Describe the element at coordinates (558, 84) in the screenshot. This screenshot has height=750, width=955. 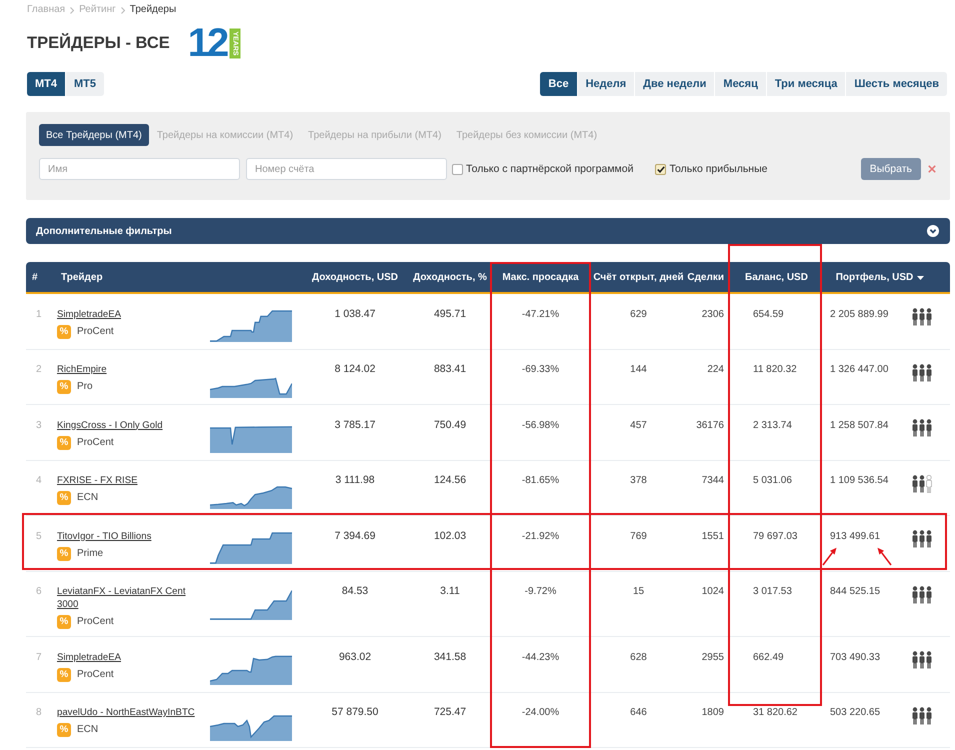
I see `period-tab: Все` at that location.